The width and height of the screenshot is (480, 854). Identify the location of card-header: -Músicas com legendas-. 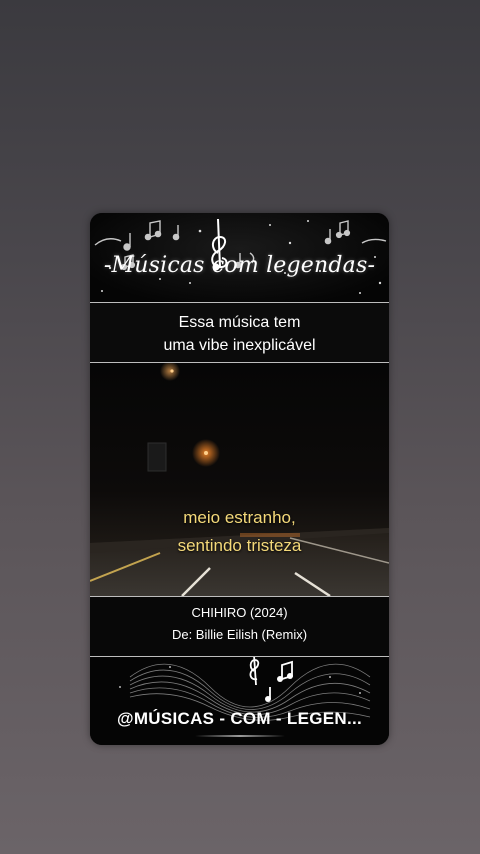
(239, 257).